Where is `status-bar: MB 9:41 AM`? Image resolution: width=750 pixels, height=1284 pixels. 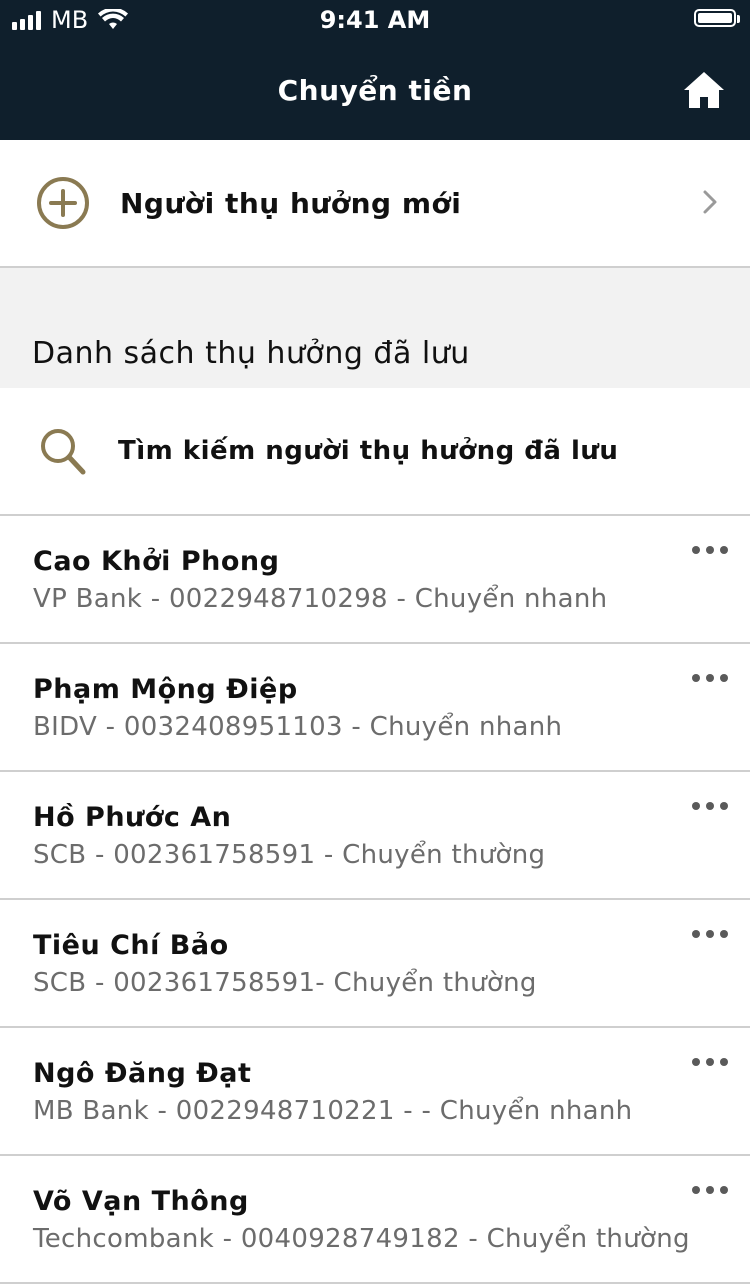
status-bar: MB 9:41 AM is located at coordinates (375, 20).